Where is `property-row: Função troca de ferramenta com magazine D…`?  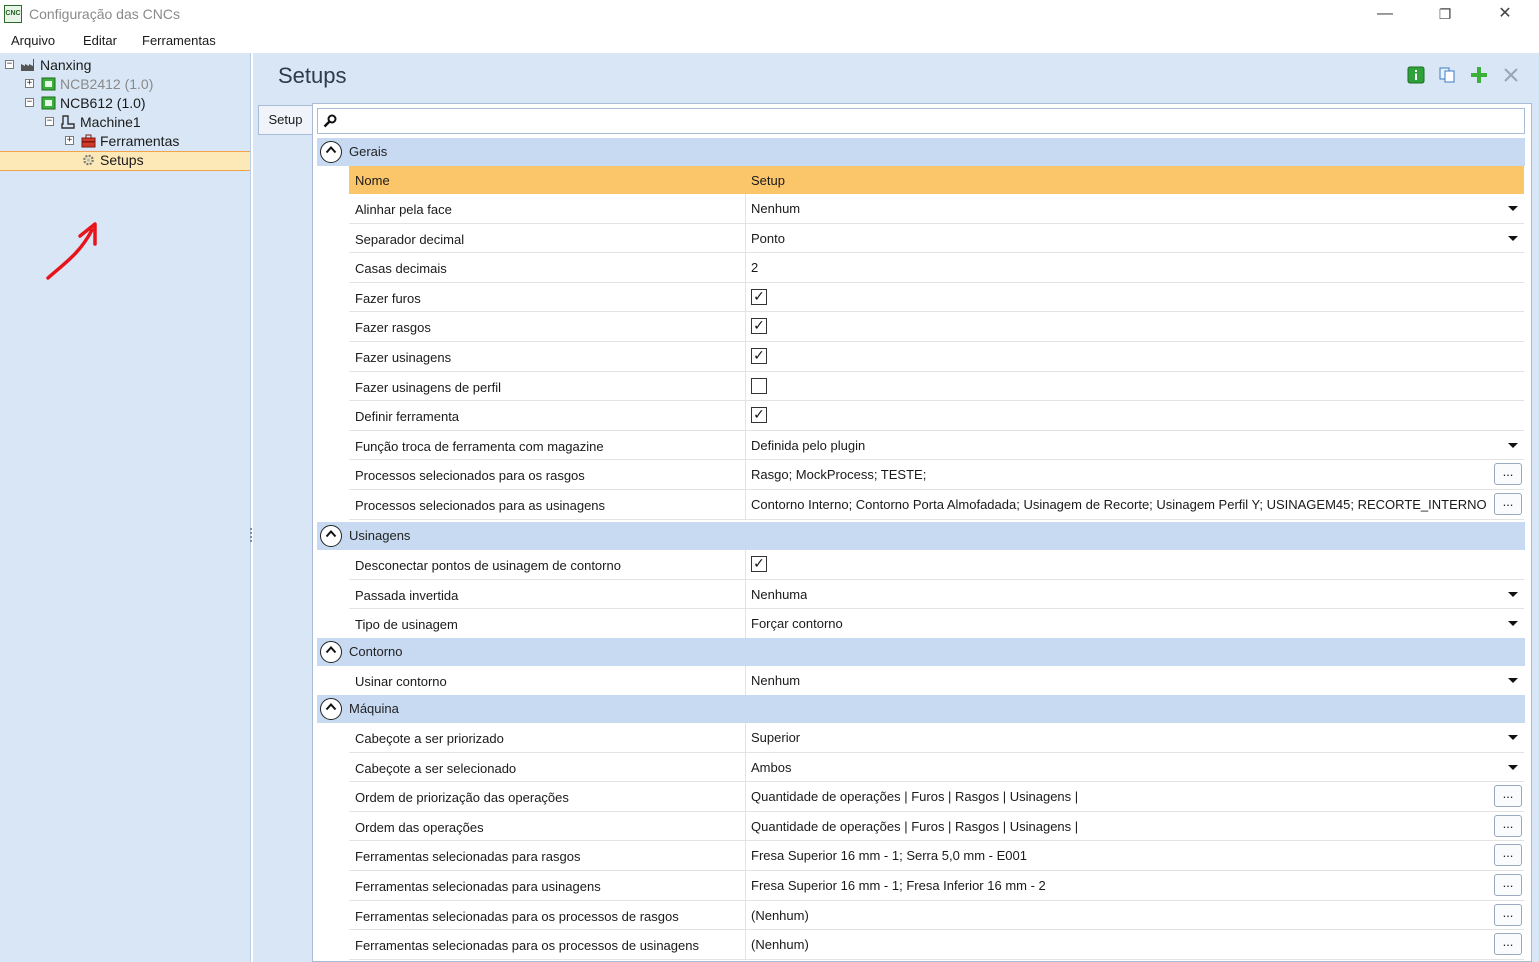 property-row: Função troca de ferramenta com magazine D… is located at coordinates (936, 445).